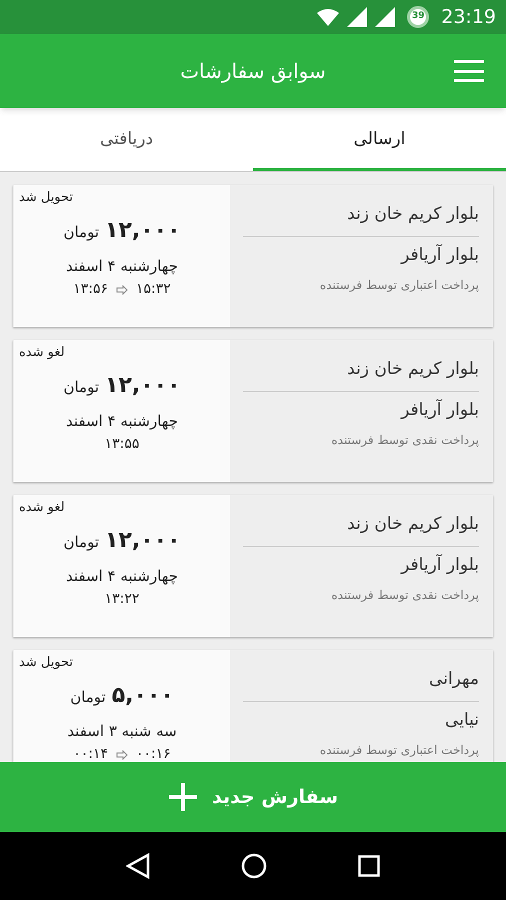 The image size is (506, 900). Describe the element at coordinates (253, 566) in the screenshot. I see `order-card: بلوار کریم خان زند بلوار آریافر پرداخت نقدی توسط فرستنده لغو شده ۱۲,۰۰۰ تومان چهارشنبه ۴ اسفند ۱۳:۲۲` at that location.